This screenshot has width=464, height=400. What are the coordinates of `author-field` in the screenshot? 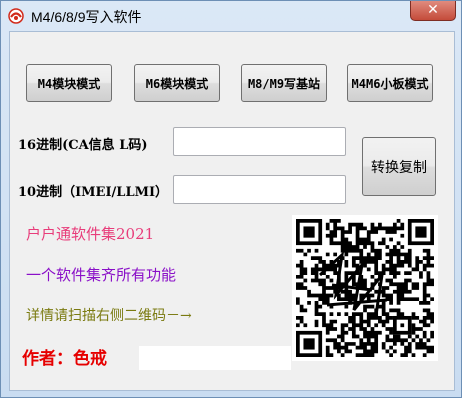 It's located at (215, 358).